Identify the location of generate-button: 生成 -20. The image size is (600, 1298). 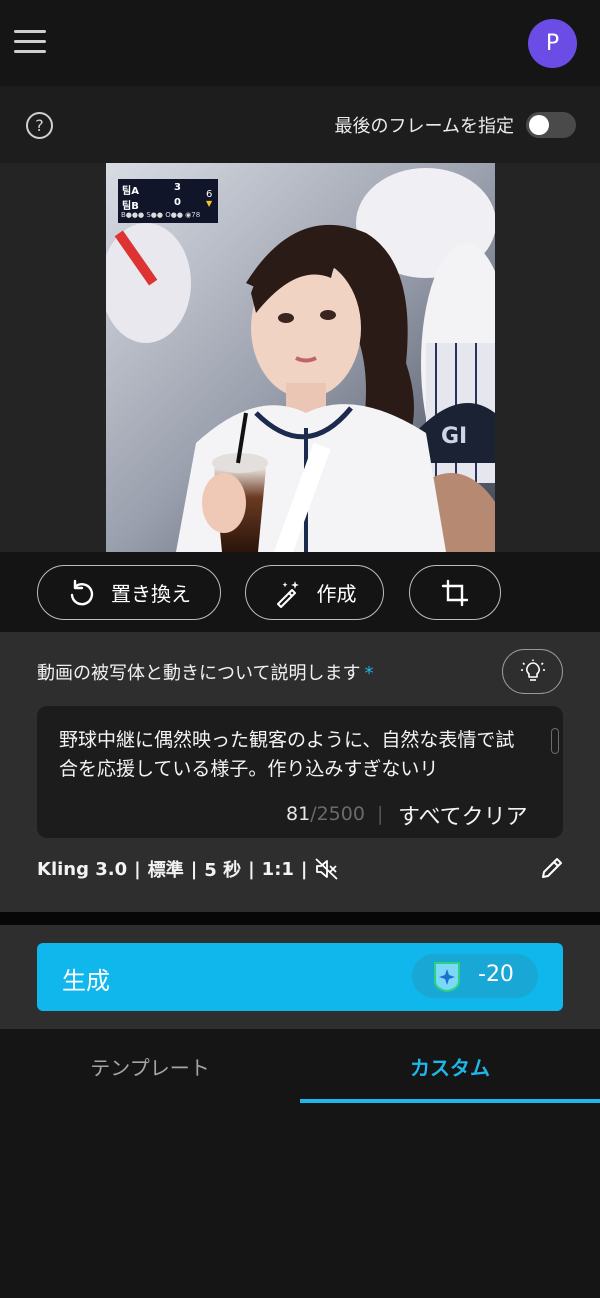
(300, 977).